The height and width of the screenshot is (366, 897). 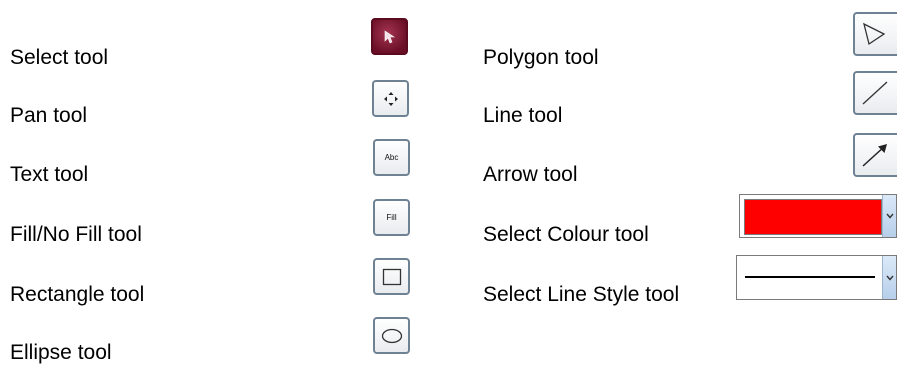 What do you see at coordinates (76, 234) in the screenshot?
I see `fill-tool-label: Fill/No Fill tool` at bounding box center [76, 234].